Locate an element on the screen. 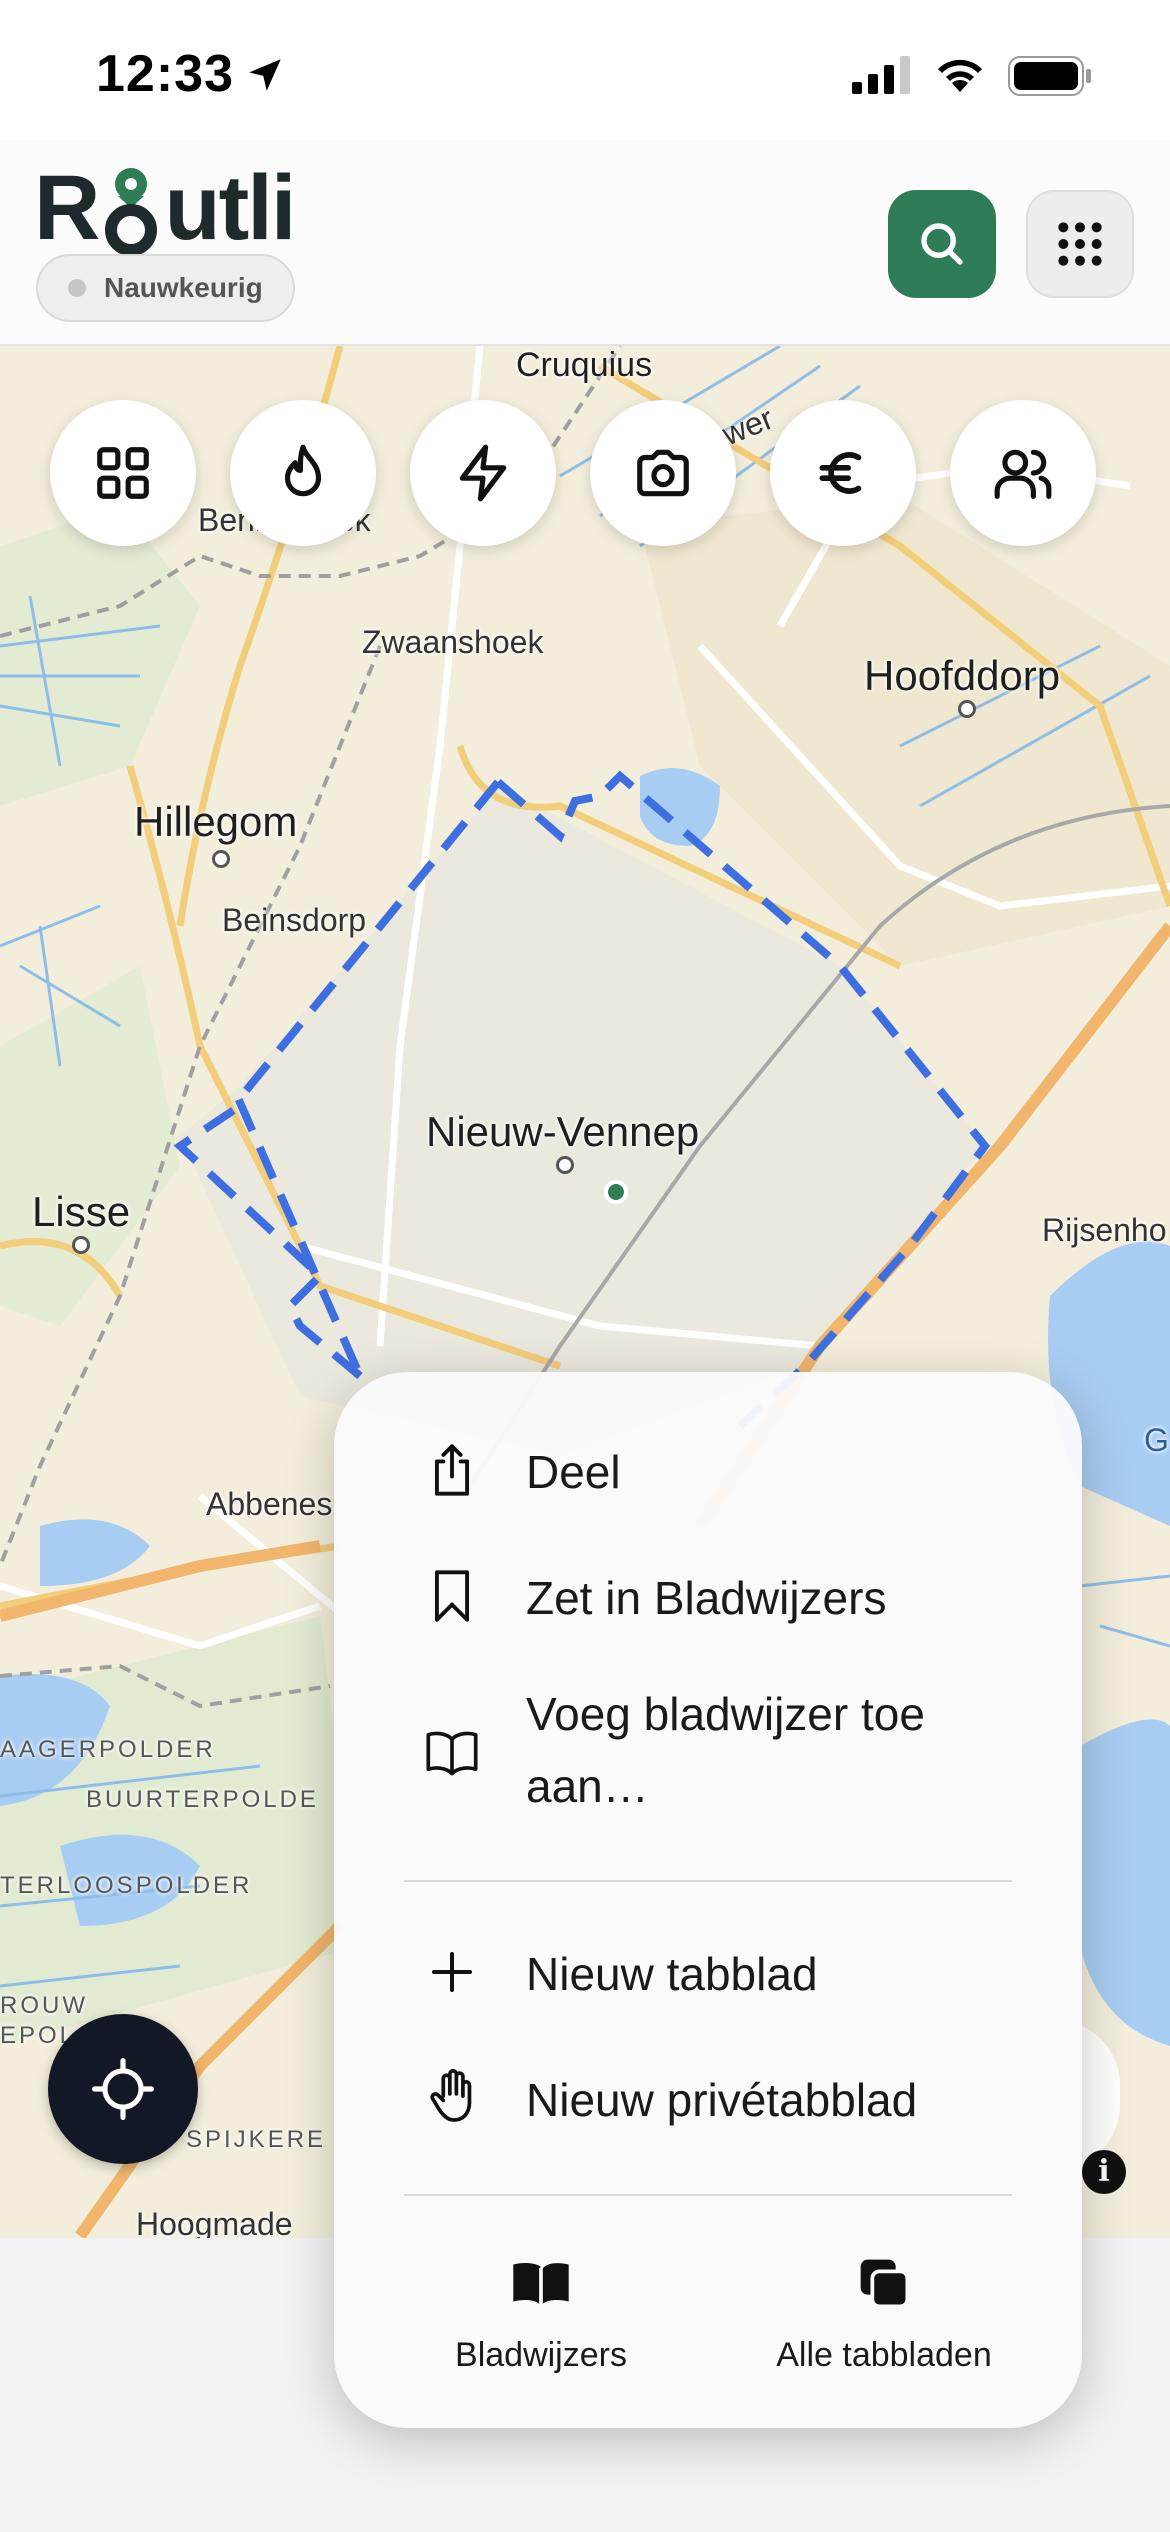  map-label-hoogmade: Hoogmade is located at coordinates (214, 2222).